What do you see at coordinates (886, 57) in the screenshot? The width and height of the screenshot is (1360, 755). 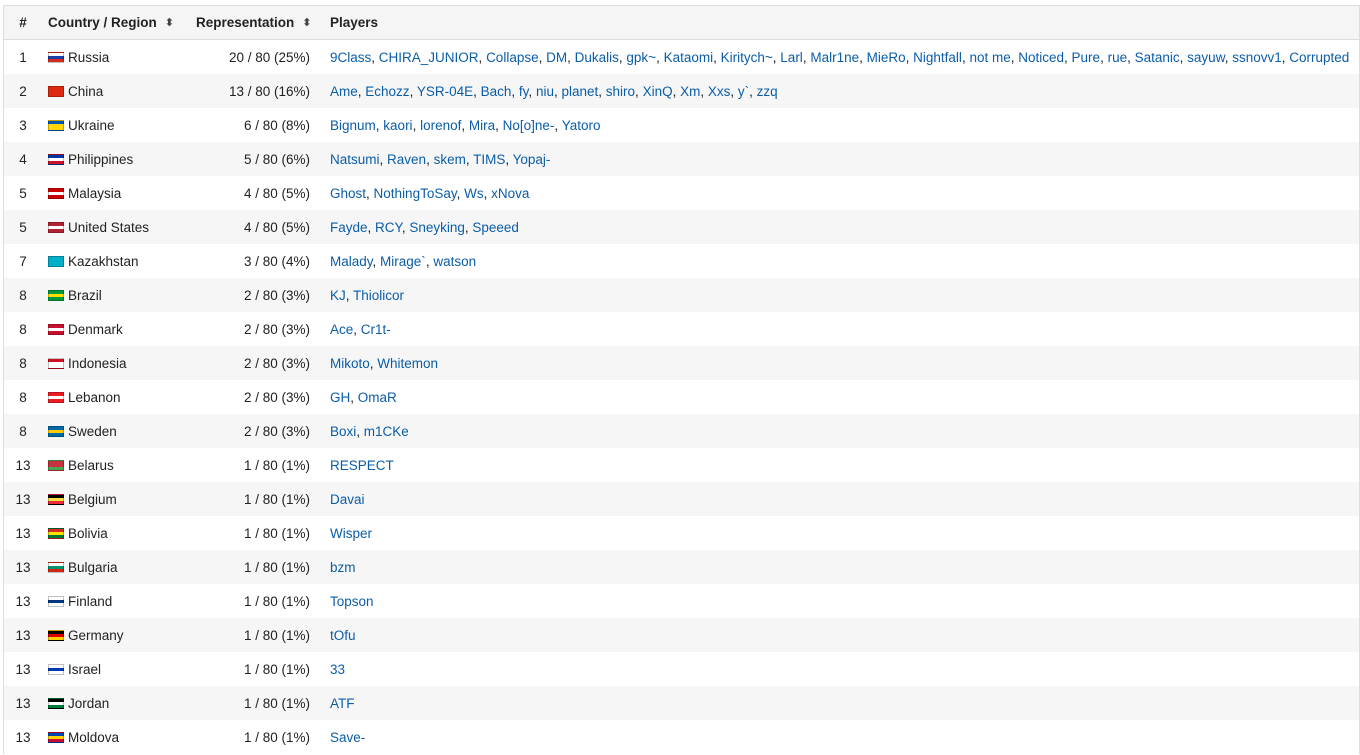 I see `player-link: MieRo` at bounding box center [886, 57].